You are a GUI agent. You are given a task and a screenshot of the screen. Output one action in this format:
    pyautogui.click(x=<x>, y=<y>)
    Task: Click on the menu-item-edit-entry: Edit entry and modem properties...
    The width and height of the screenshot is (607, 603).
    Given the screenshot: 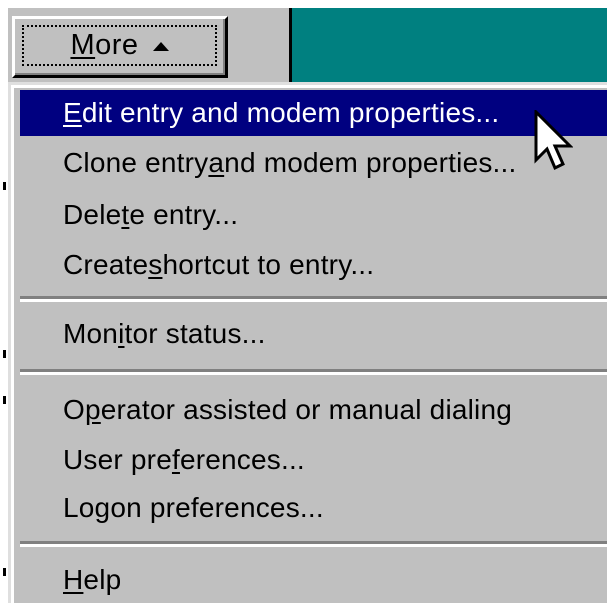 What is the action you would take?
    pyautogui.click(x=313, y=113)
    